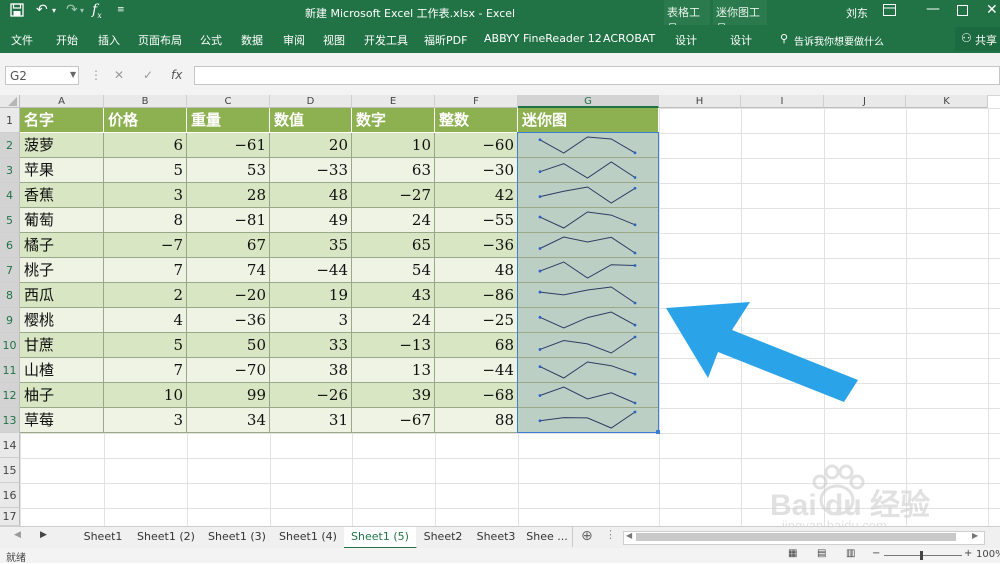  What do you see at coordinates (237, 537) in the screenshot?
I see `sheet-tab: Sheet1 (3)` at bounding box center [237, 537].